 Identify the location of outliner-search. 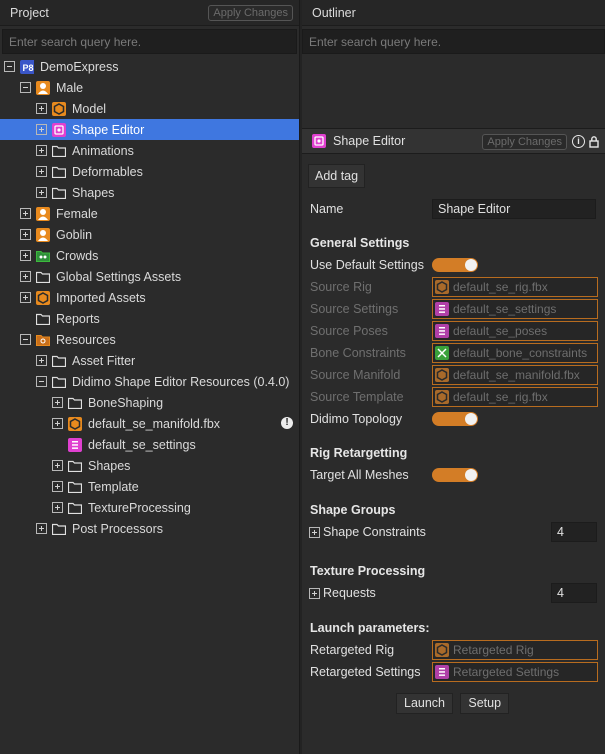
(453, 41).